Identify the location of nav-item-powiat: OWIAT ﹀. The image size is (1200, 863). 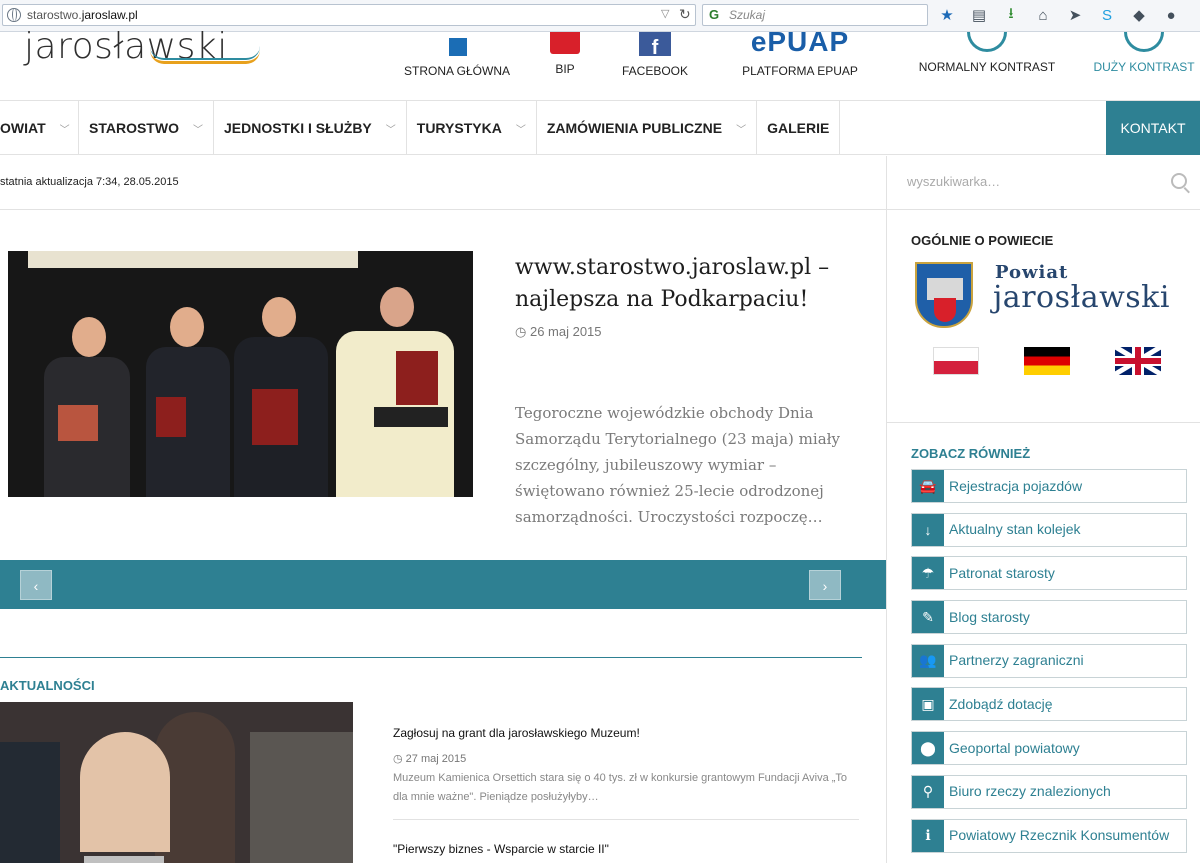
(39, 128).